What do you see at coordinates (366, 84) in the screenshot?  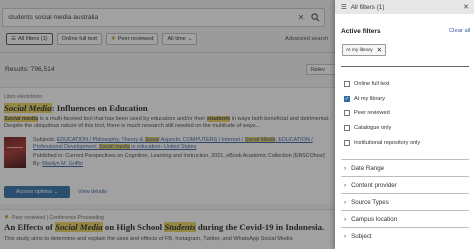 I see `option-online-full-text: Online full text` at bounding box center [366, 84].